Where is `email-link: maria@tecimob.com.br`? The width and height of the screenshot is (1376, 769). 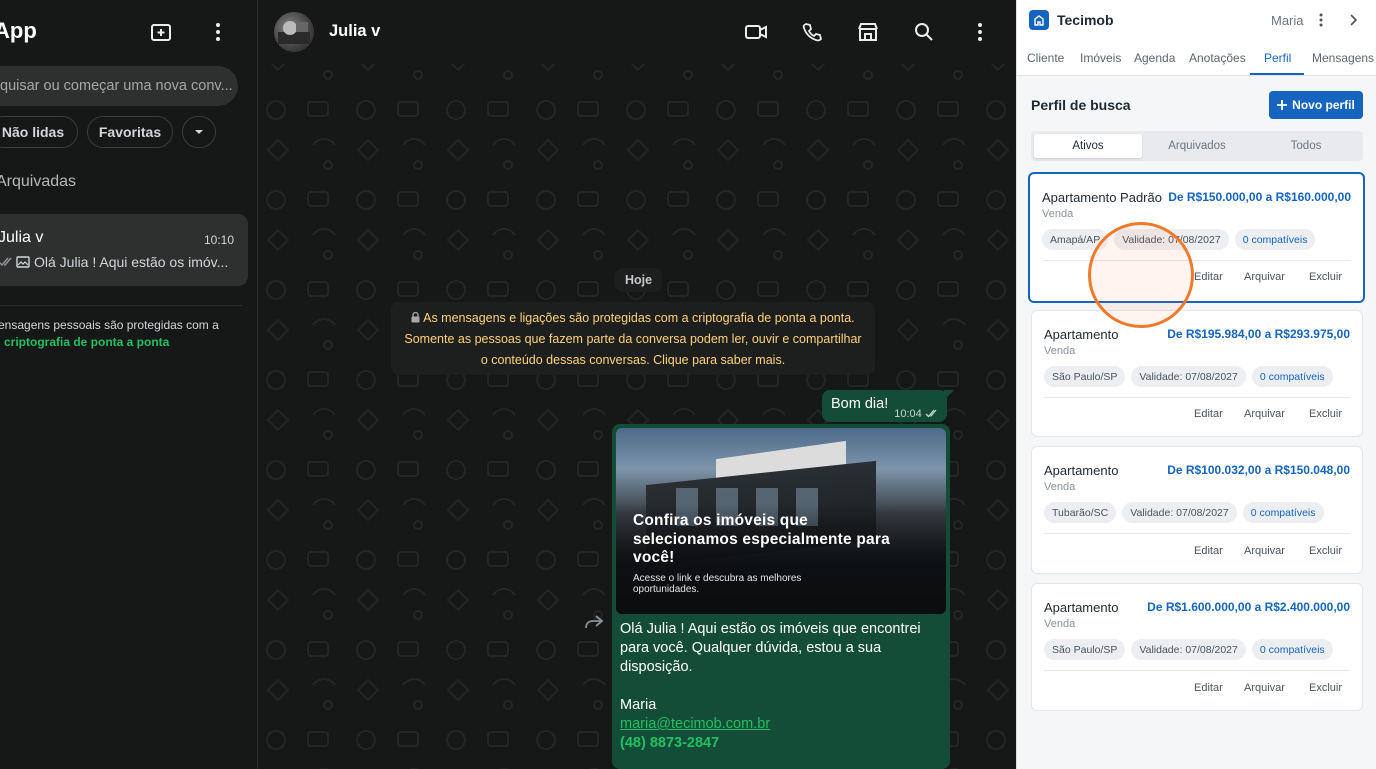 email-link: maria@tecimob.com.br is located at coordinates (780, 724).